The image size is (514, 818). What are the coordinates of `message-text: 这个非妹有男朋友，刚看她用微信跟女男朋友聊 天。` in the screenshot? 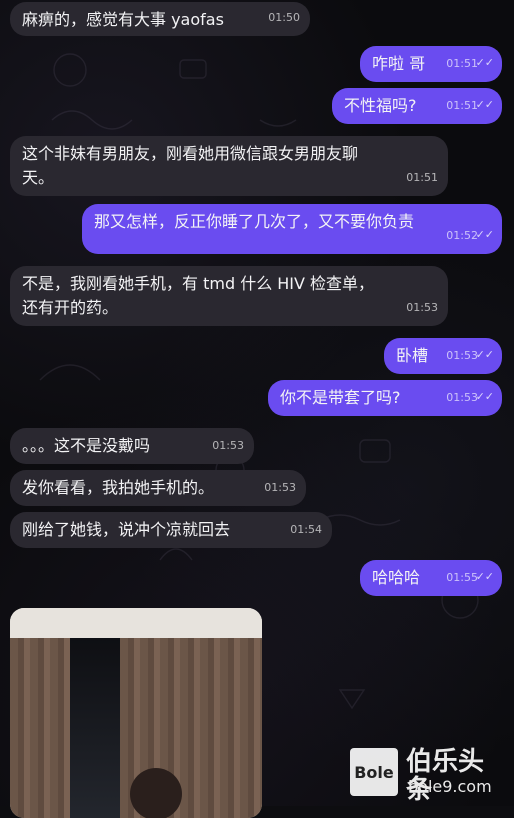 It's located at (190, 165).